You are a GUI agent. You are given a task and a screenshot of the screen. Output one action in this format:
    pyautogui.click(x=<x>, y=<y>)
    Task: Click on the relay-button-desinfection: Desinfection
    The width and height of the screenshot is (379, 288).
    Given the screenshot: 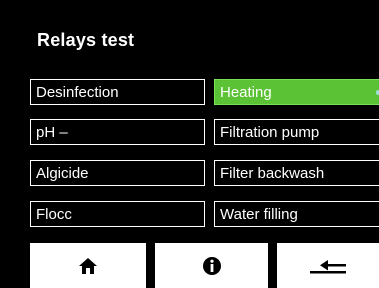 What is the action you would take?
    pyautogui.click(x=117, y=92)
    